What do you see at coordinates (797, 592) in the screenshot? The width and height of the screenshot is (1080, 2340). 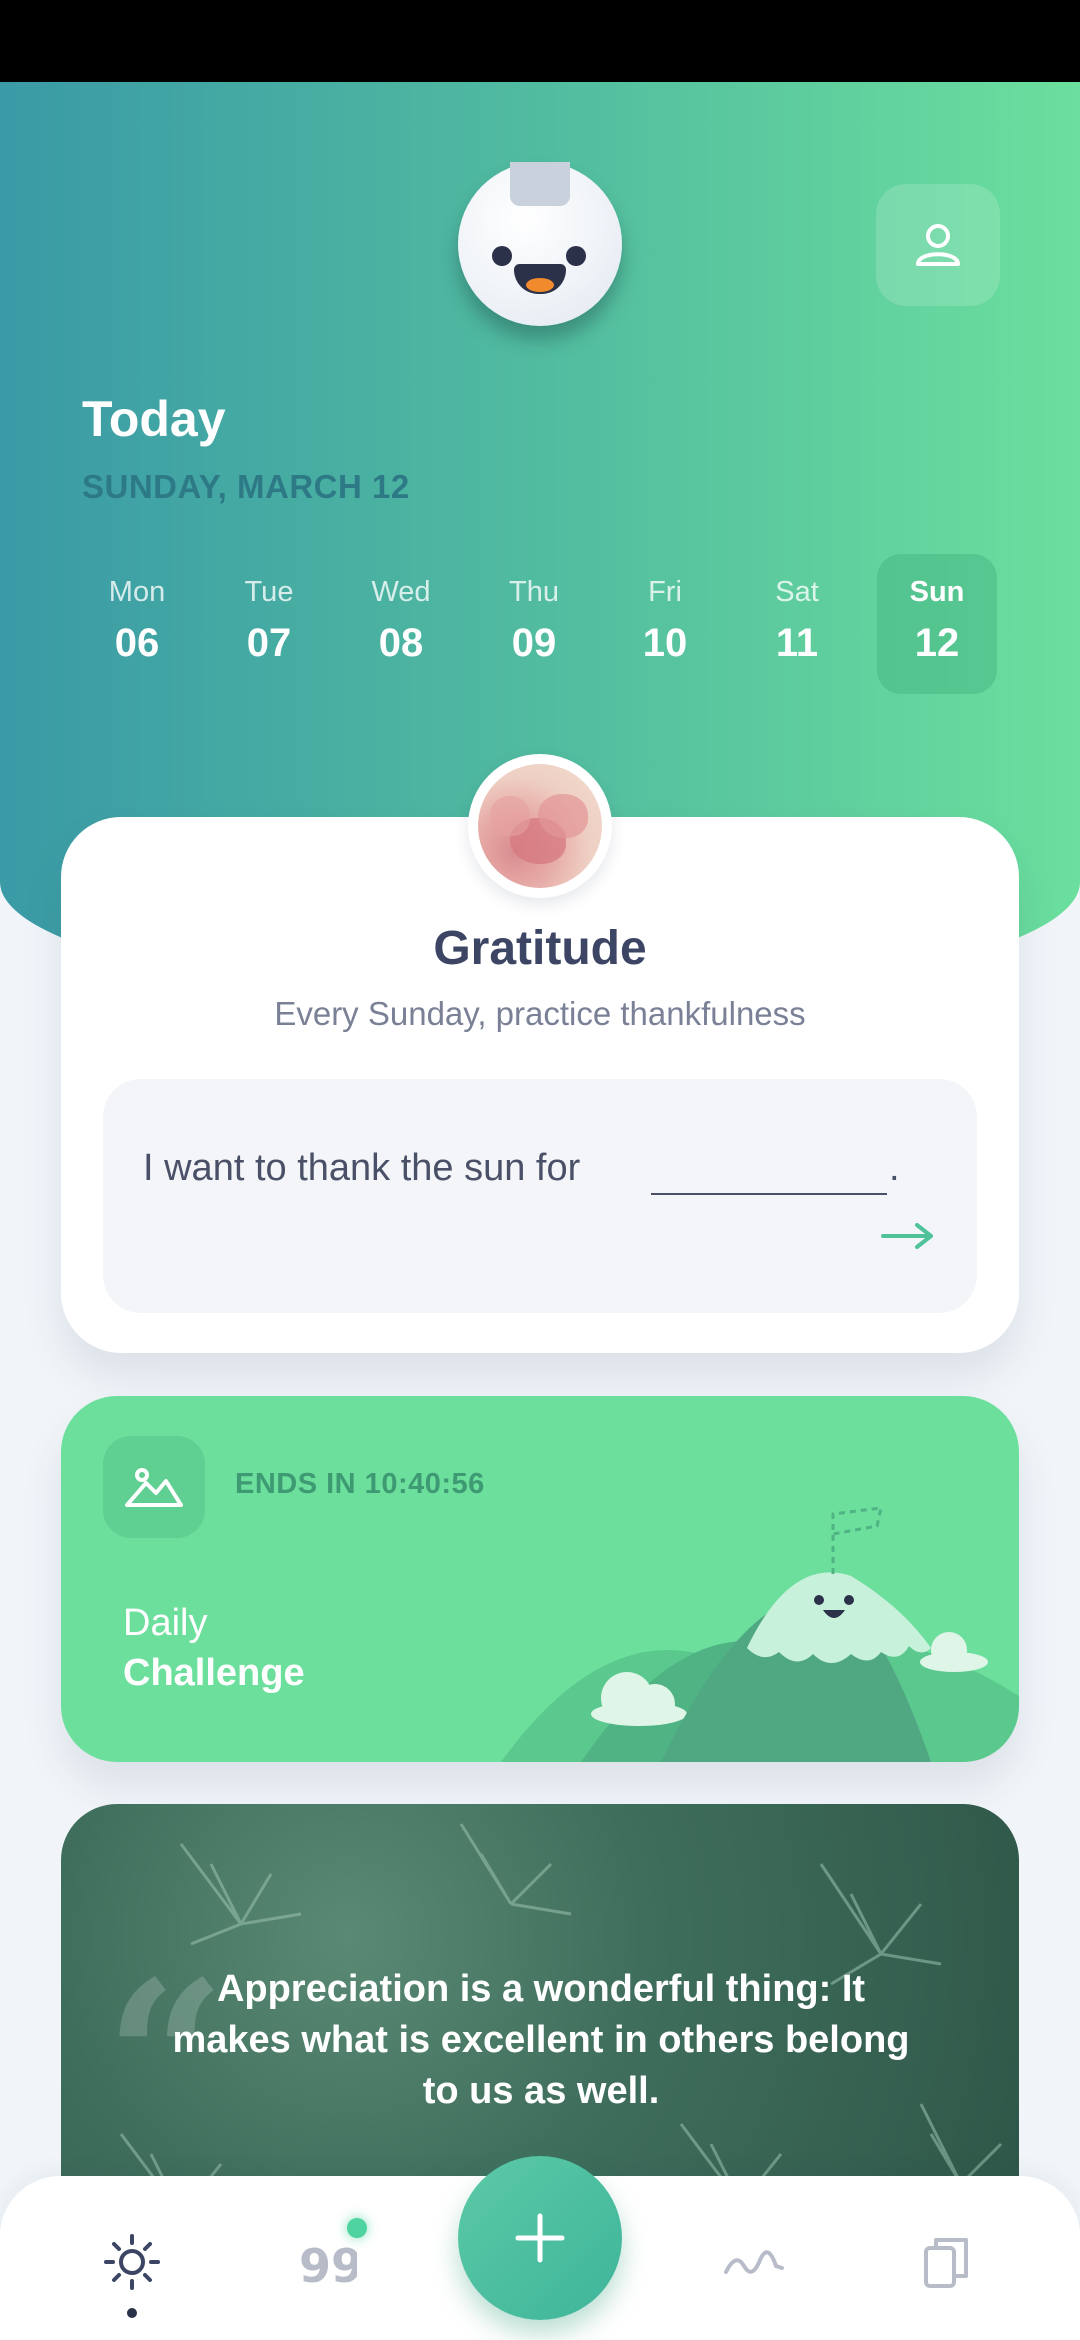 I see `day-name: Sat` at bounding box center [797, 592].